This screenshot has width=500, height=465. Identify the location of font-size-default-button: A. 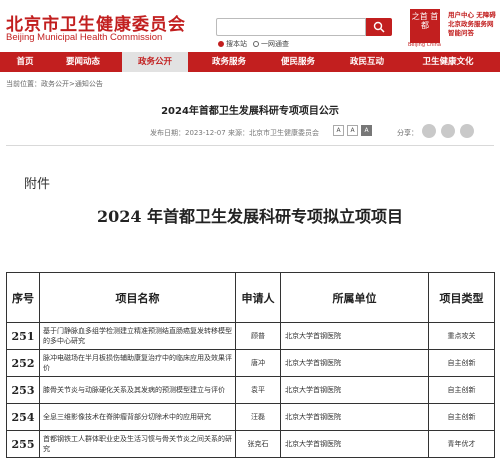
(366, 130).